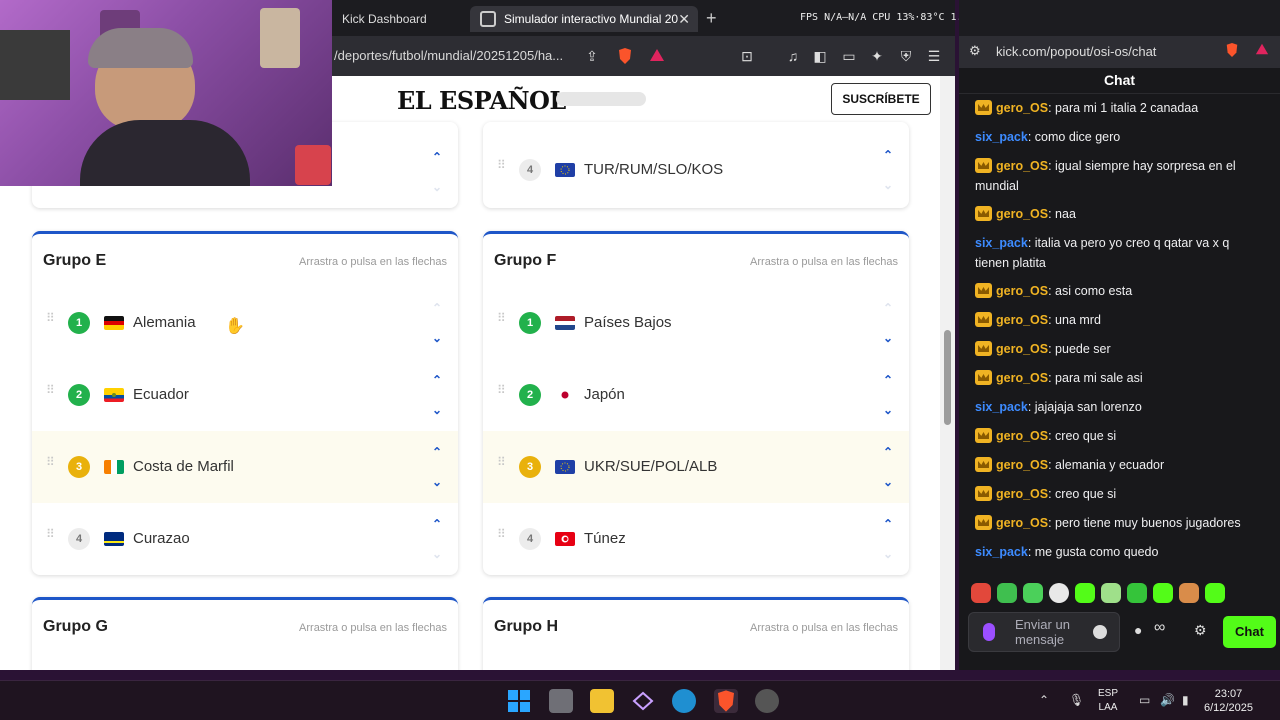 The image size is (1280, 720). What do you see at coordinates (643, 701) in the screenshot?
I see `visual-studio-icon` at bounding box center [643, 701].